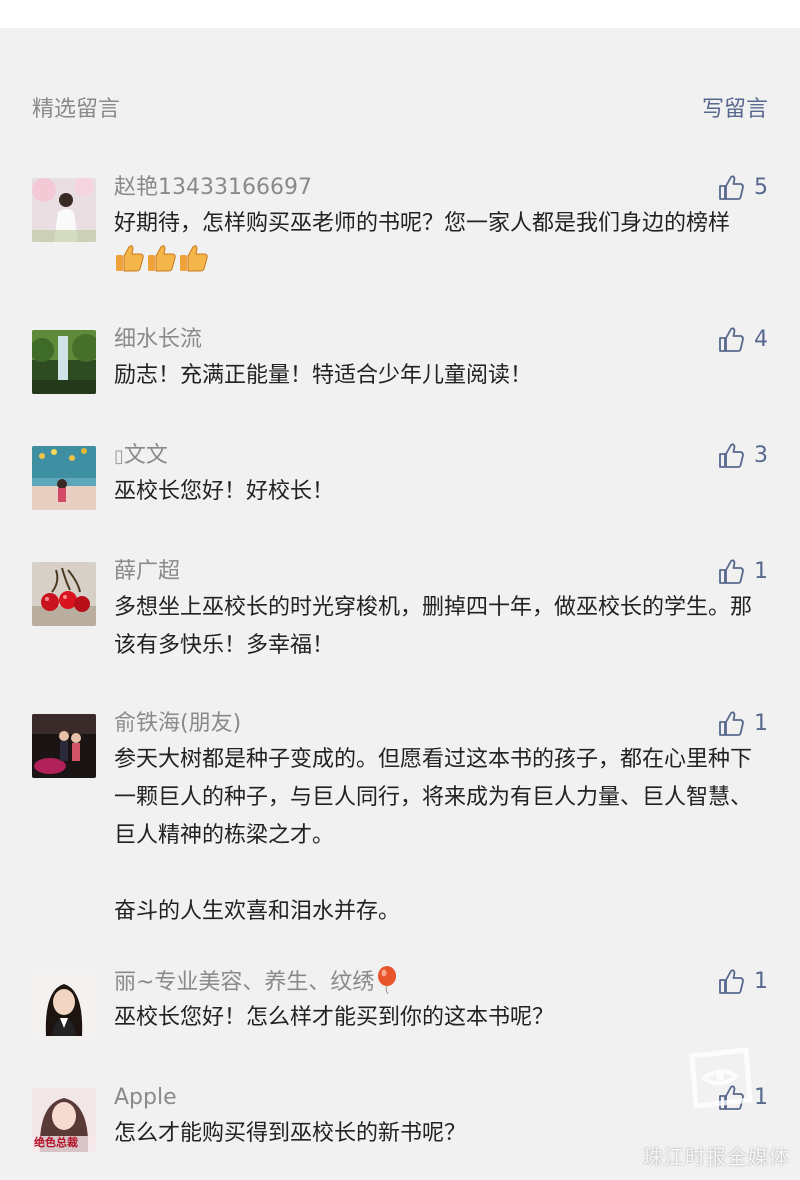  What do you see at coordinates (433, 626) in the screenshot?
I see `comment-text: 多想坐上巫校长的时光穿梭机，删掉四十年，做巫校长的学生。那该有多快乐！多幸福！` at bounding box center [433, 626].